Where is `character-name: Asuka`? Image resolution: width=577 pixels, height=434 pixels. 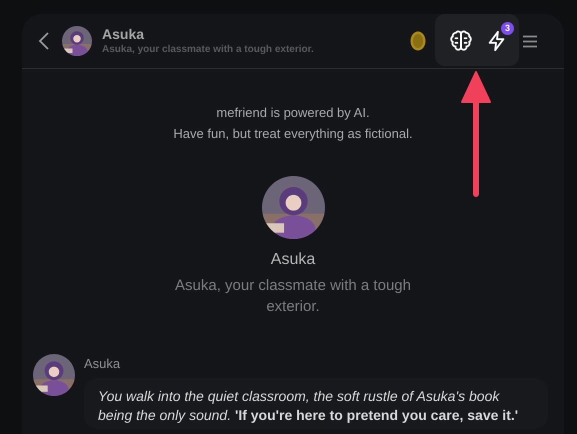 character-name: Asuka is located at coordinates (124, 34).